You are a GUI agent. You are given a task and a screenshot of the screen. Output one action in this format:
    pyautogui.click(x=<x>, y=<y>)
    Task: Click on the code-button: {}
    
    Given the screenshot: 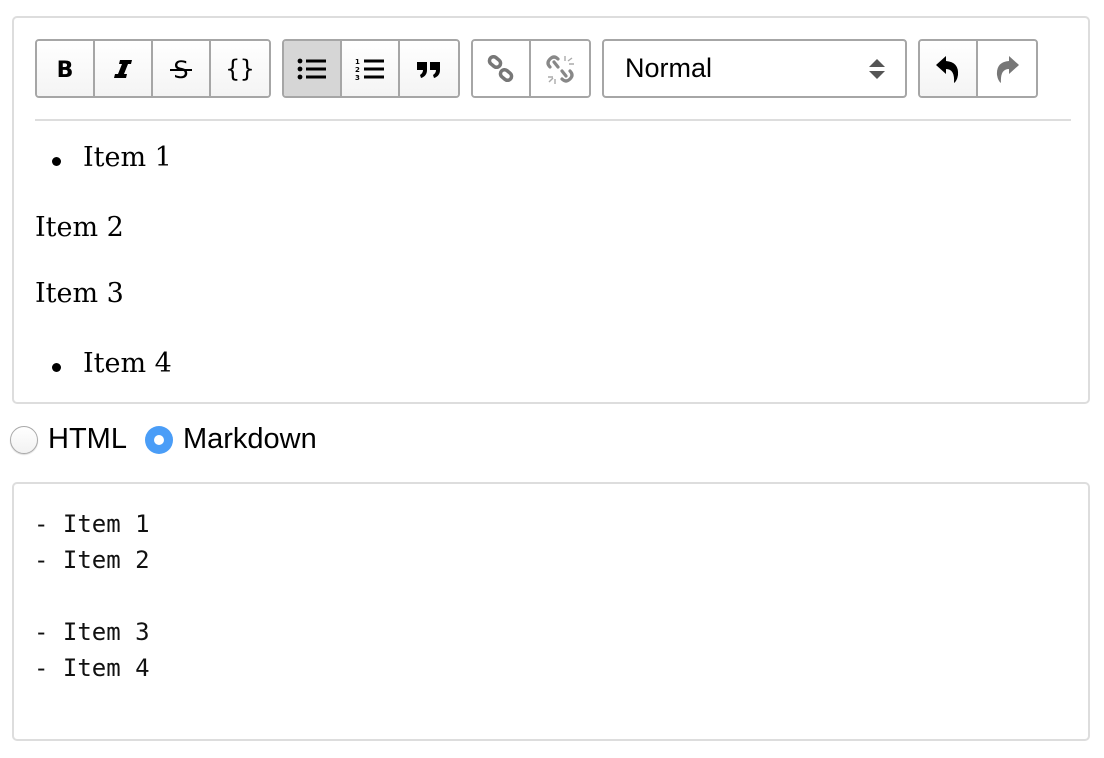 What is the action you would take?
    pyautogui.click(x=240, y=68)
    